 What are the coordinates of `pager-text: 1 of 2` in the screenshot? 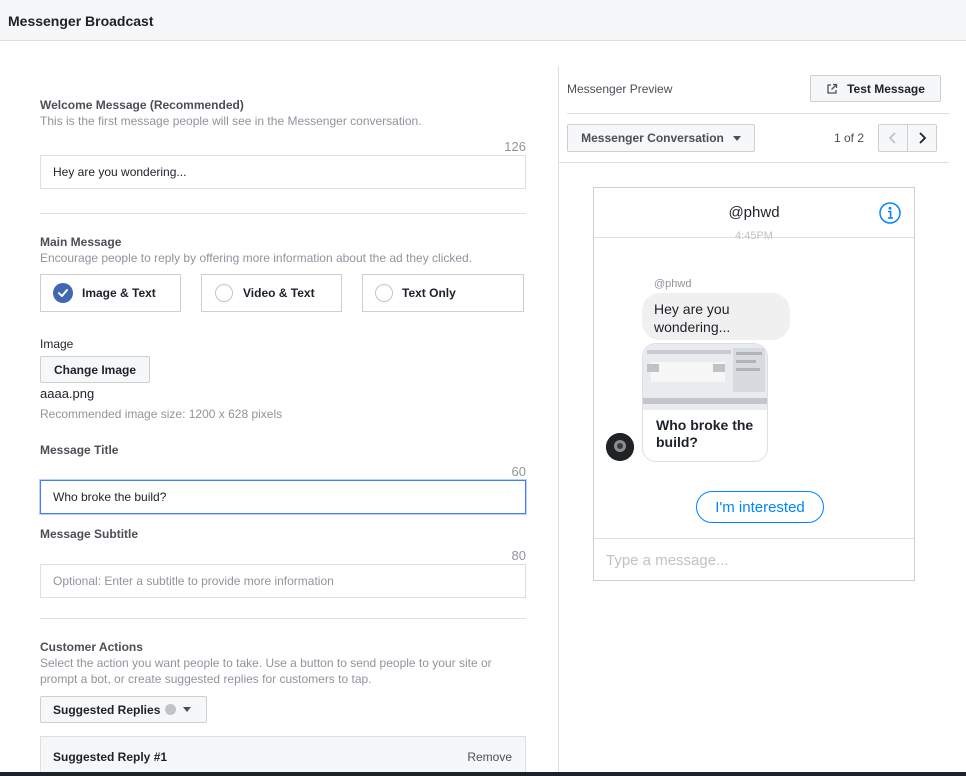 It's located at (849, 138).